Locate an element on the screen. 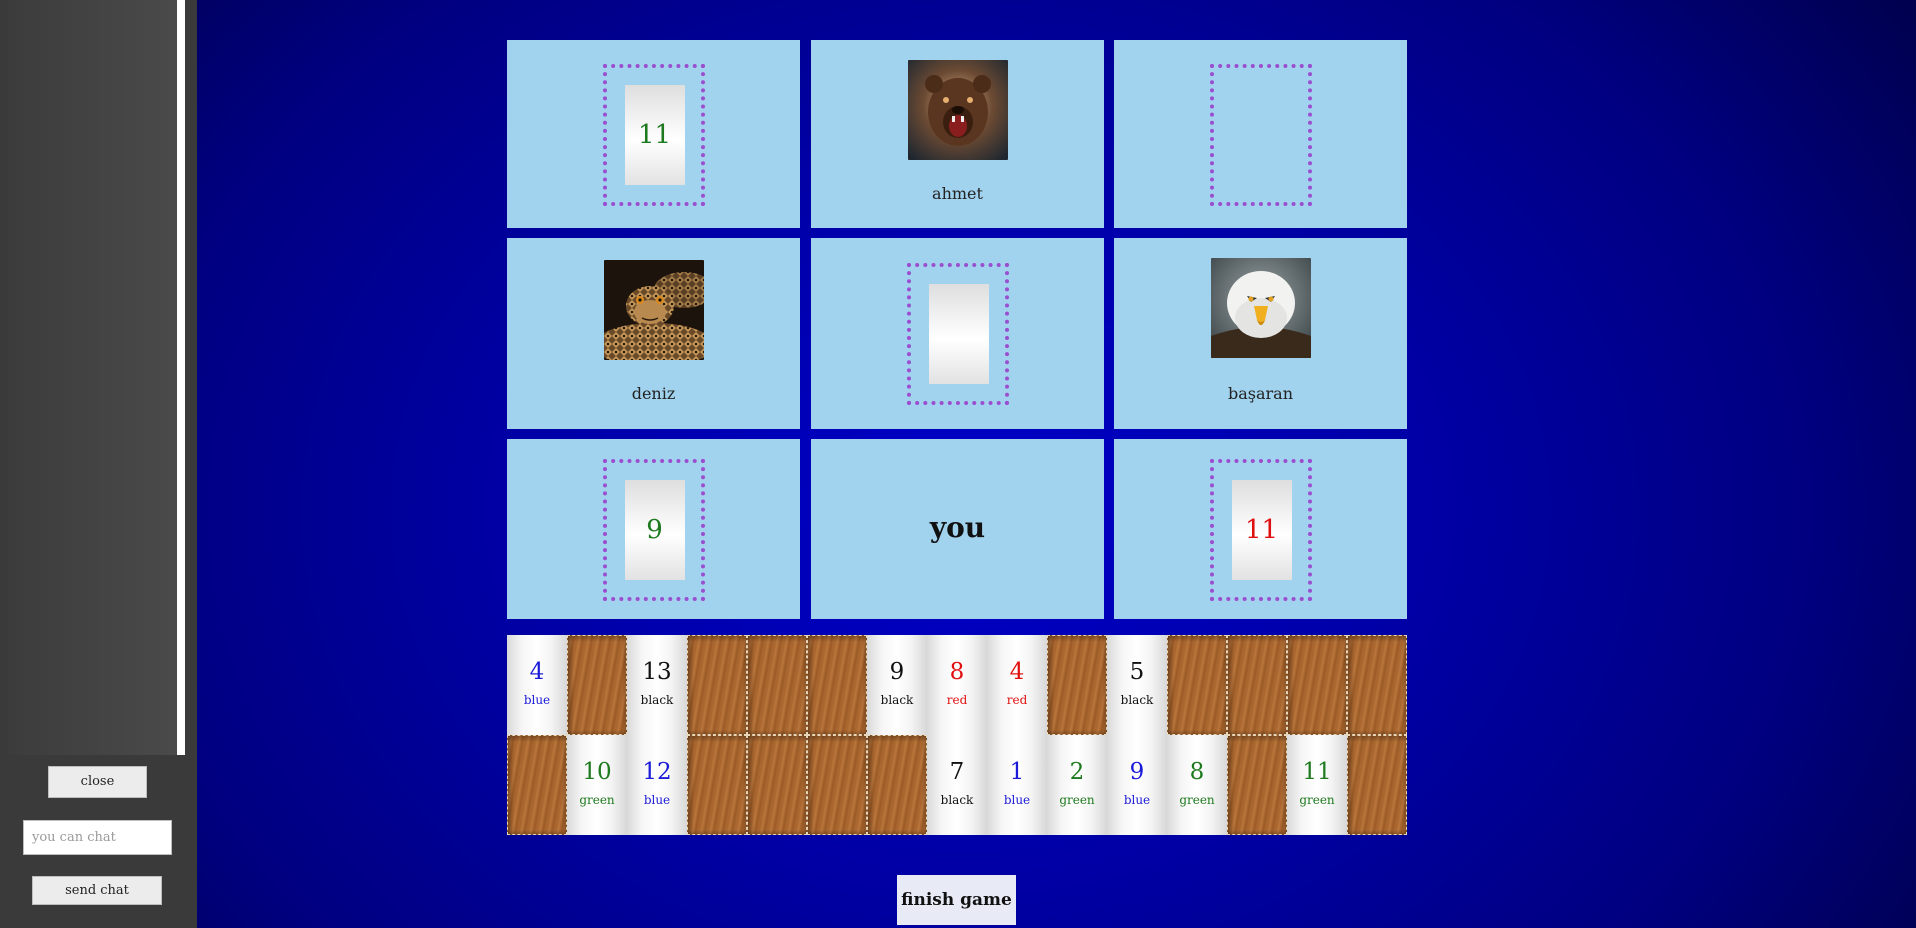 This screenshot has width=1916, height=928. panel-you: you is located at coordinates (957, 529).